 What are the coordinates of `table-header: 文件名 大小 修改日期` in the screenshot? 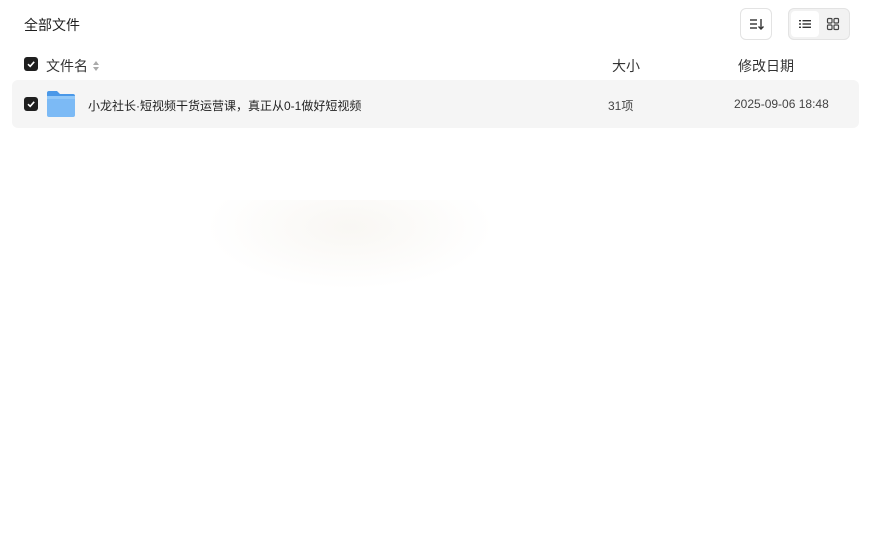 It's located at (437, 64).